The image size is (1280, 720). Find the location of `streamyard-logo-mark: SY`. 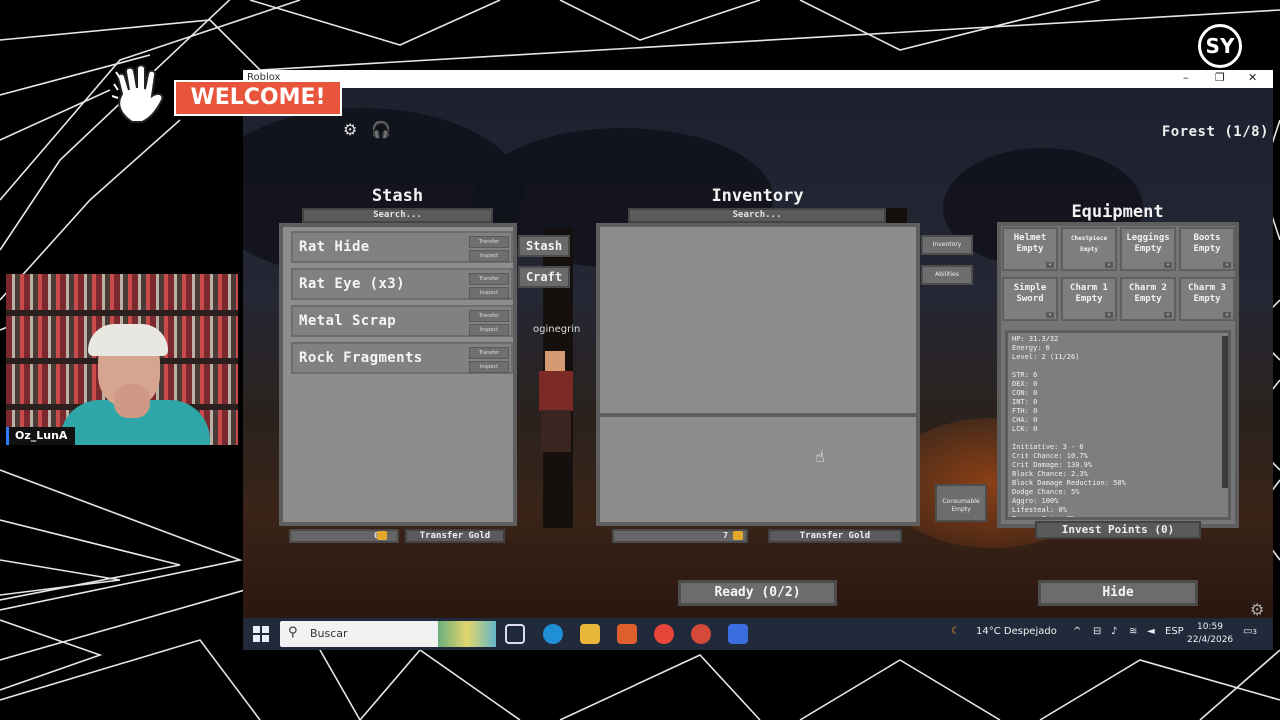

streamyard-logo-mark: SY is located at coordinates (1220, 46).